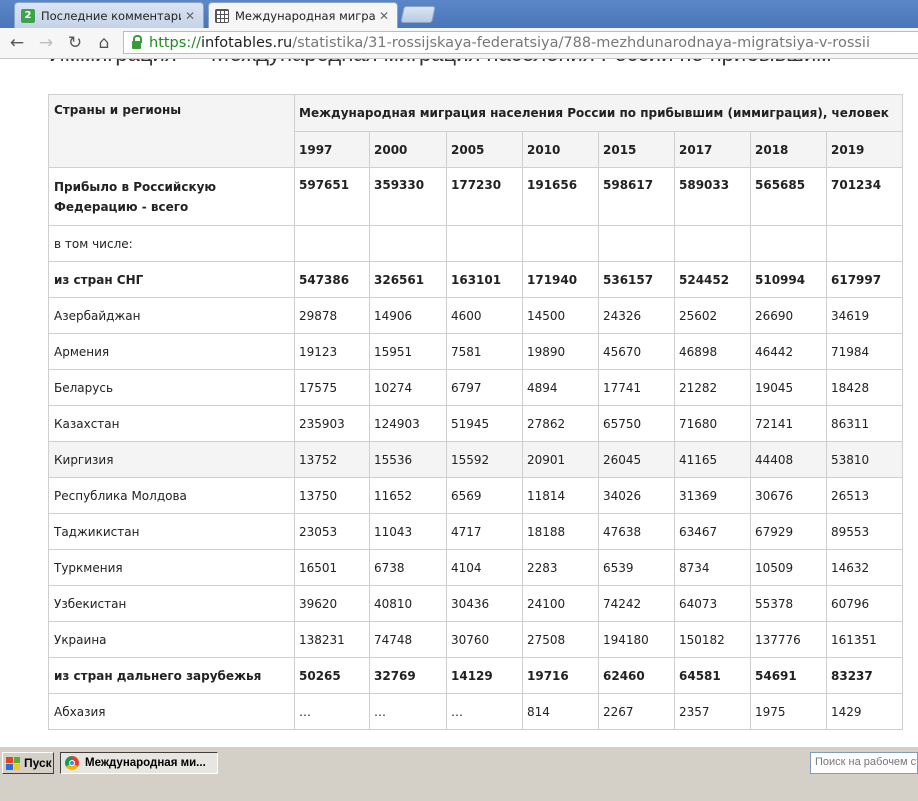 The height and width of the screenshot is (801, 918). What do you see at coordinates (28, 763) in the screenshot?
I see `start-button: Пуск` at bounding box center [28, 763].